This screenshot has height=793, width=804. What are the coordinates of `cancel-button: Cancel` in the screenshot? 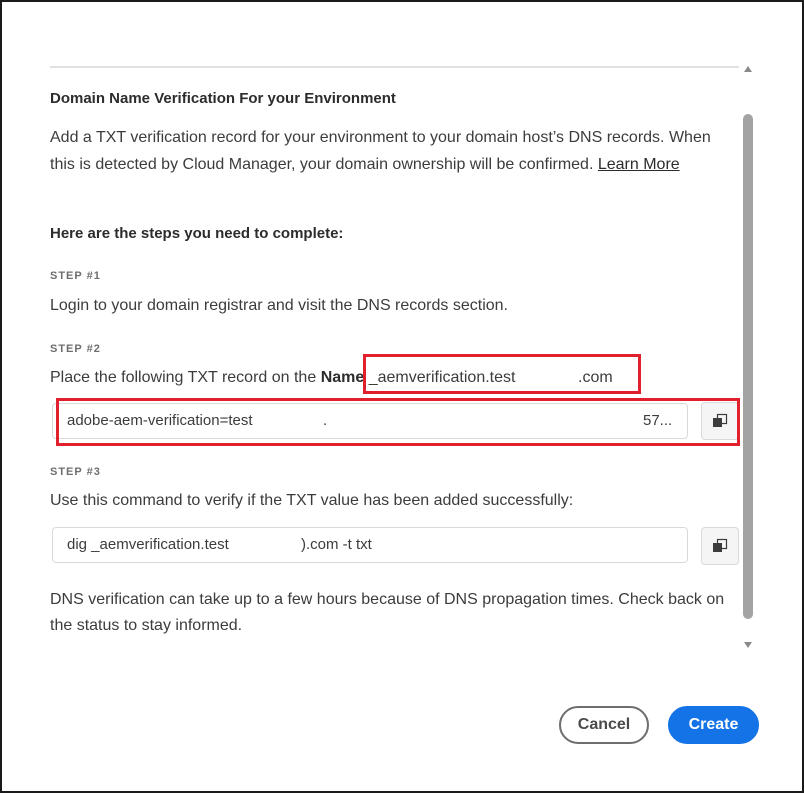 It's located at (604, 725).